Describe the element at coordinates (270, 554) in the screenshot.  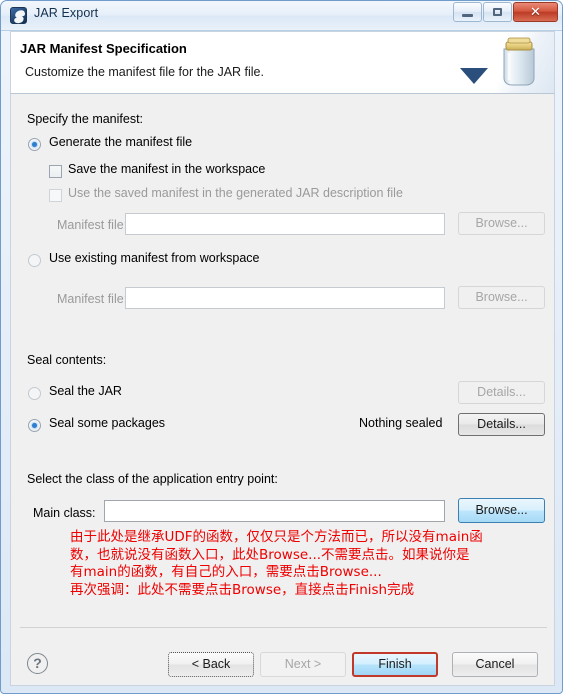
I see `annotation-line-2: 数，也就说没有函数入口，此处Browse...不需要点击。如果说你是` at that location.